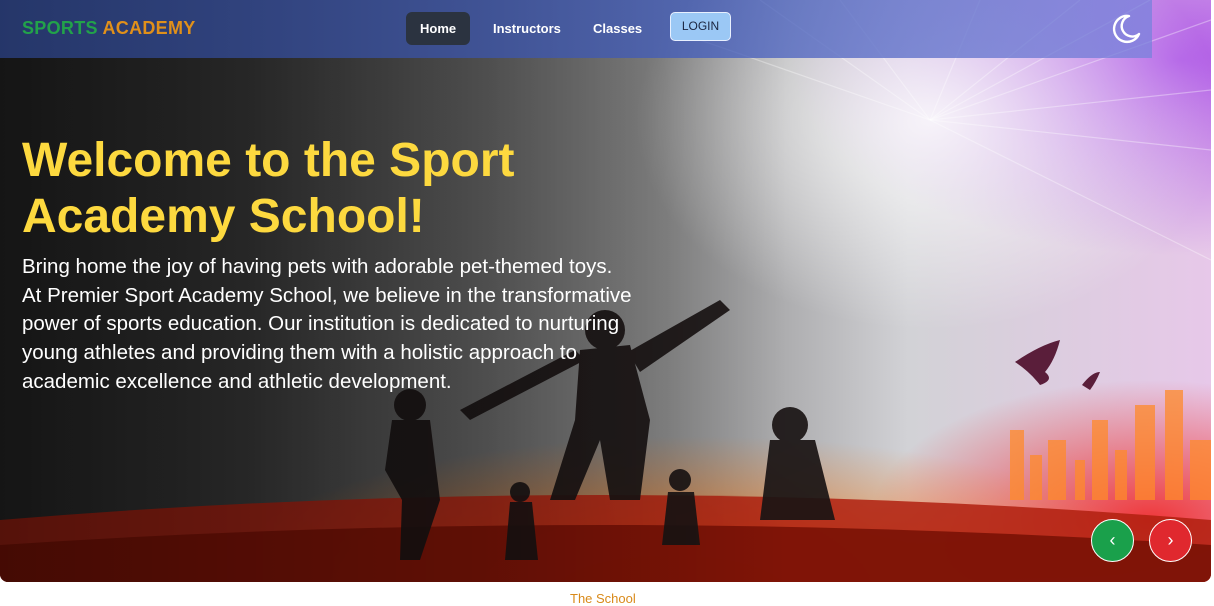 This screenshot has height=606, width=1214. I want to click on moon-icon, so click(1126, 29).